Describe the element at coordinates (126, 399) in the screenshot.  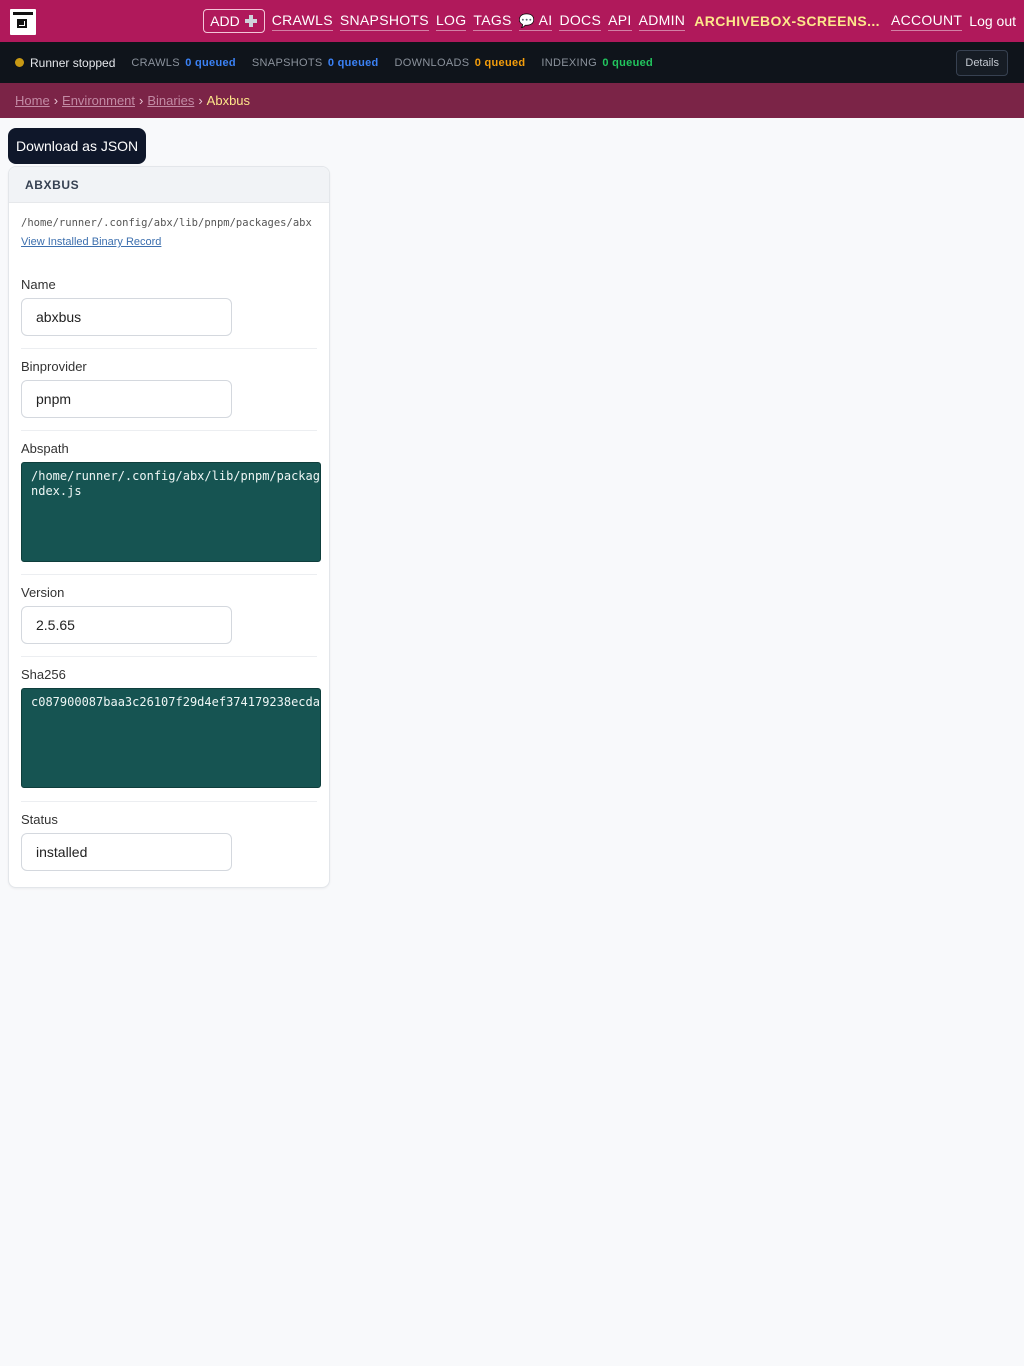
I see `binprovider-field: pnpm` at that location.